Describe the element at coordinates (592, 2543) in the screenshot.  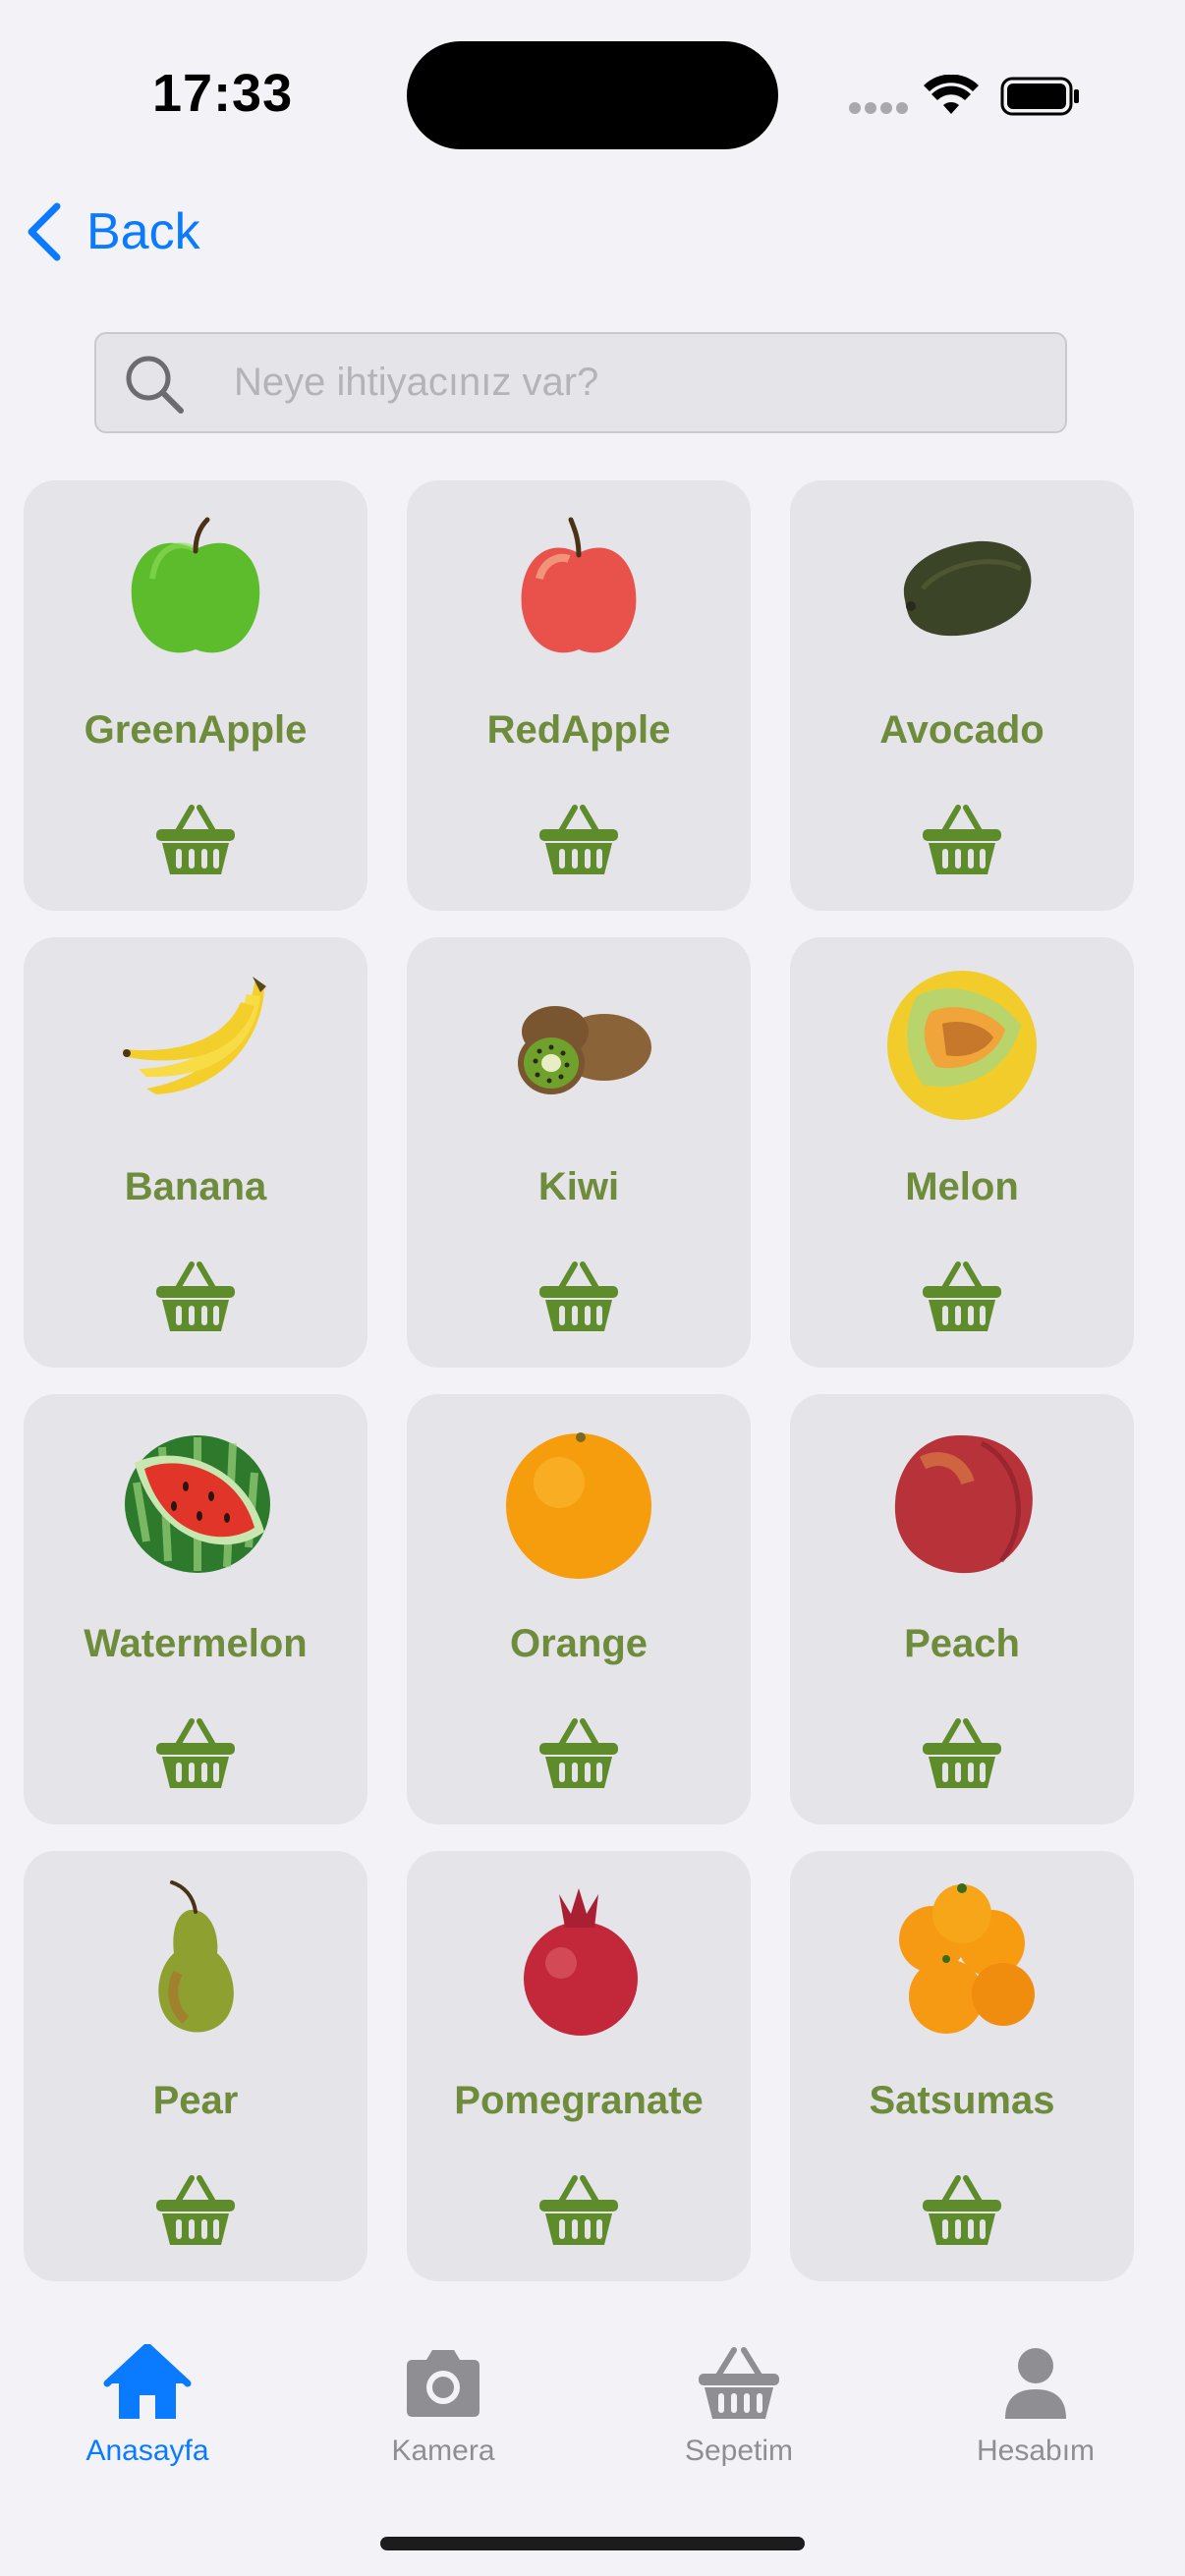
I see `home-indicator` at that location.